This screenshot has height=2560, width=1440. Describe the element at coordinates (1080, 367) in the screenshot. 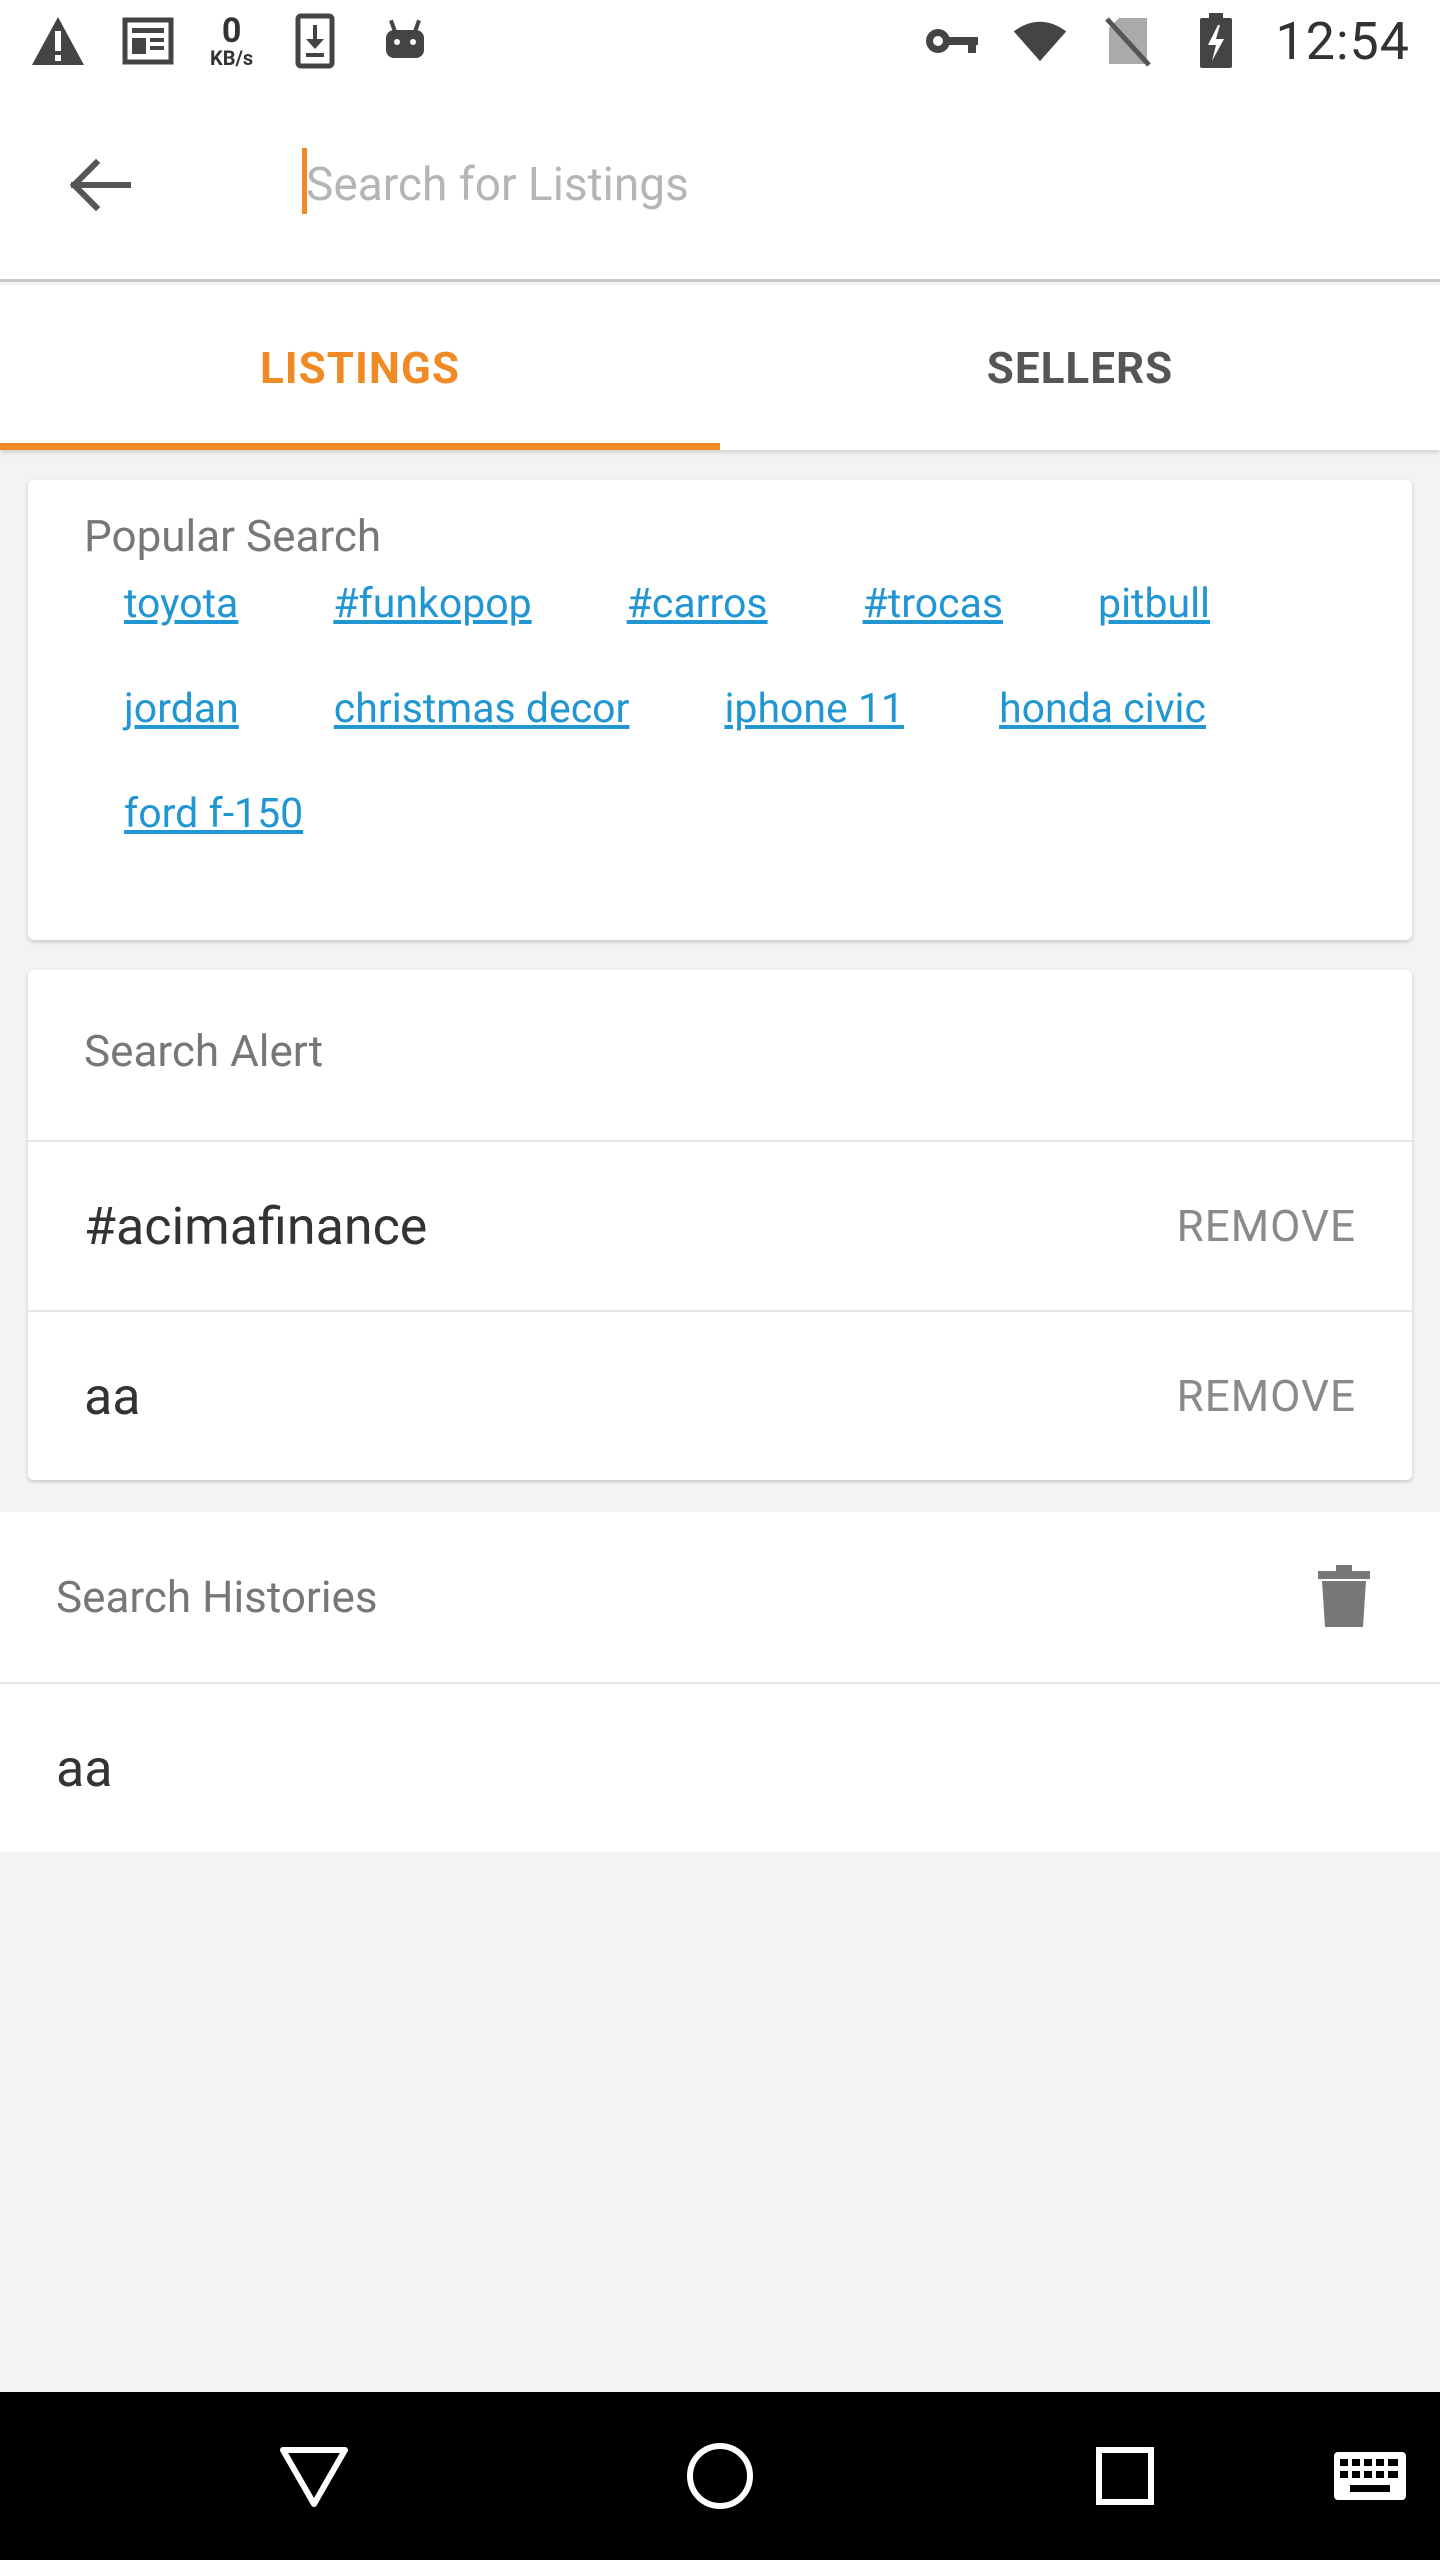

I see `tab-sellers: SELLERS` at that location.